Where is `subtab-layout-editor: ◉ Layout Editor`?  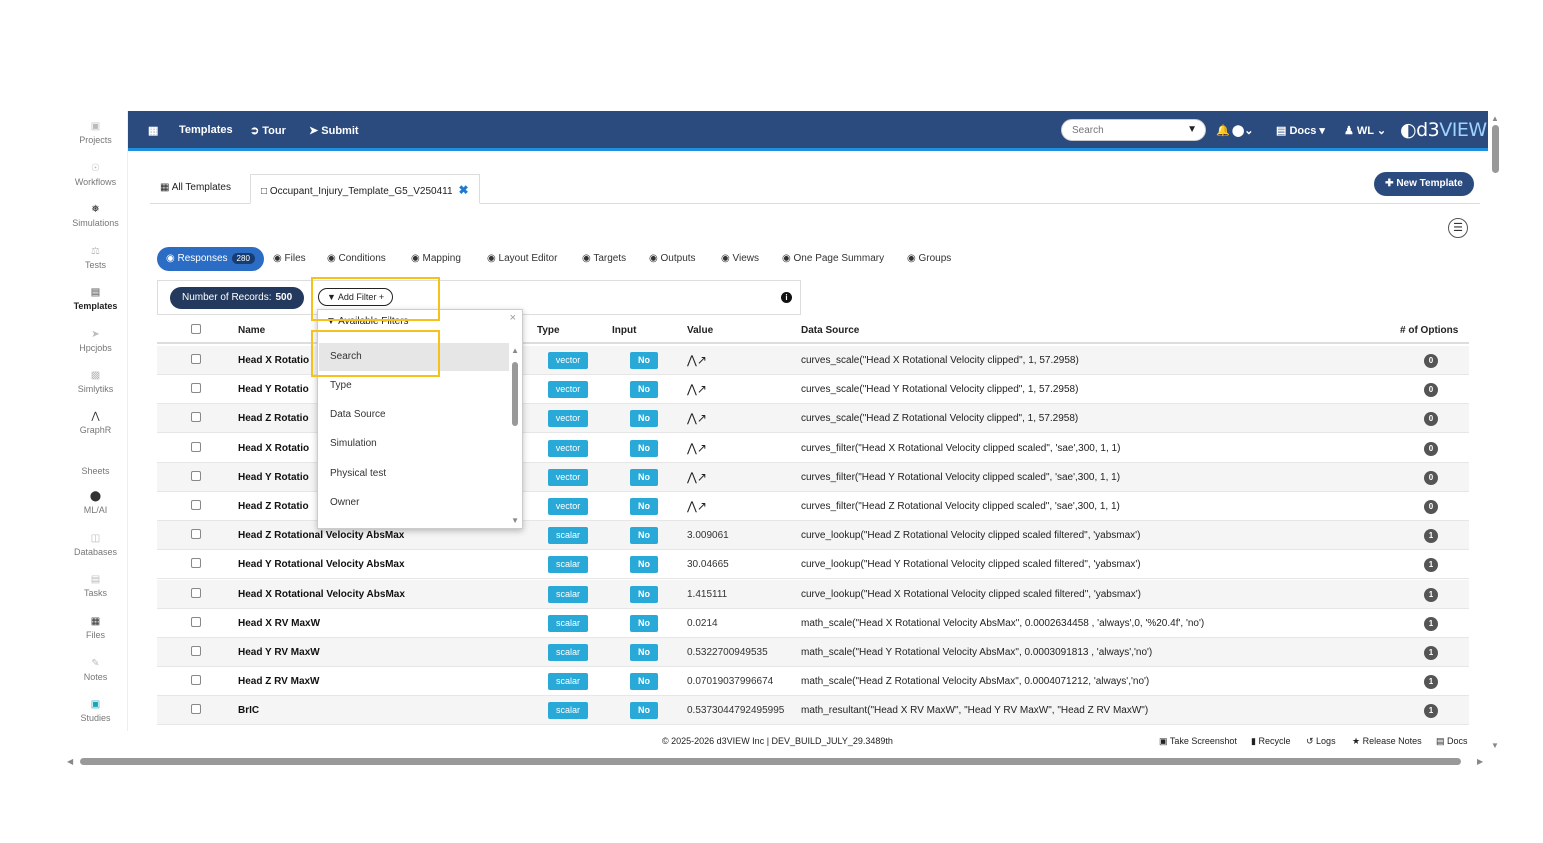 subtab-layout-editor: ◉ Layout Editor is located at coordinates (522, 259).